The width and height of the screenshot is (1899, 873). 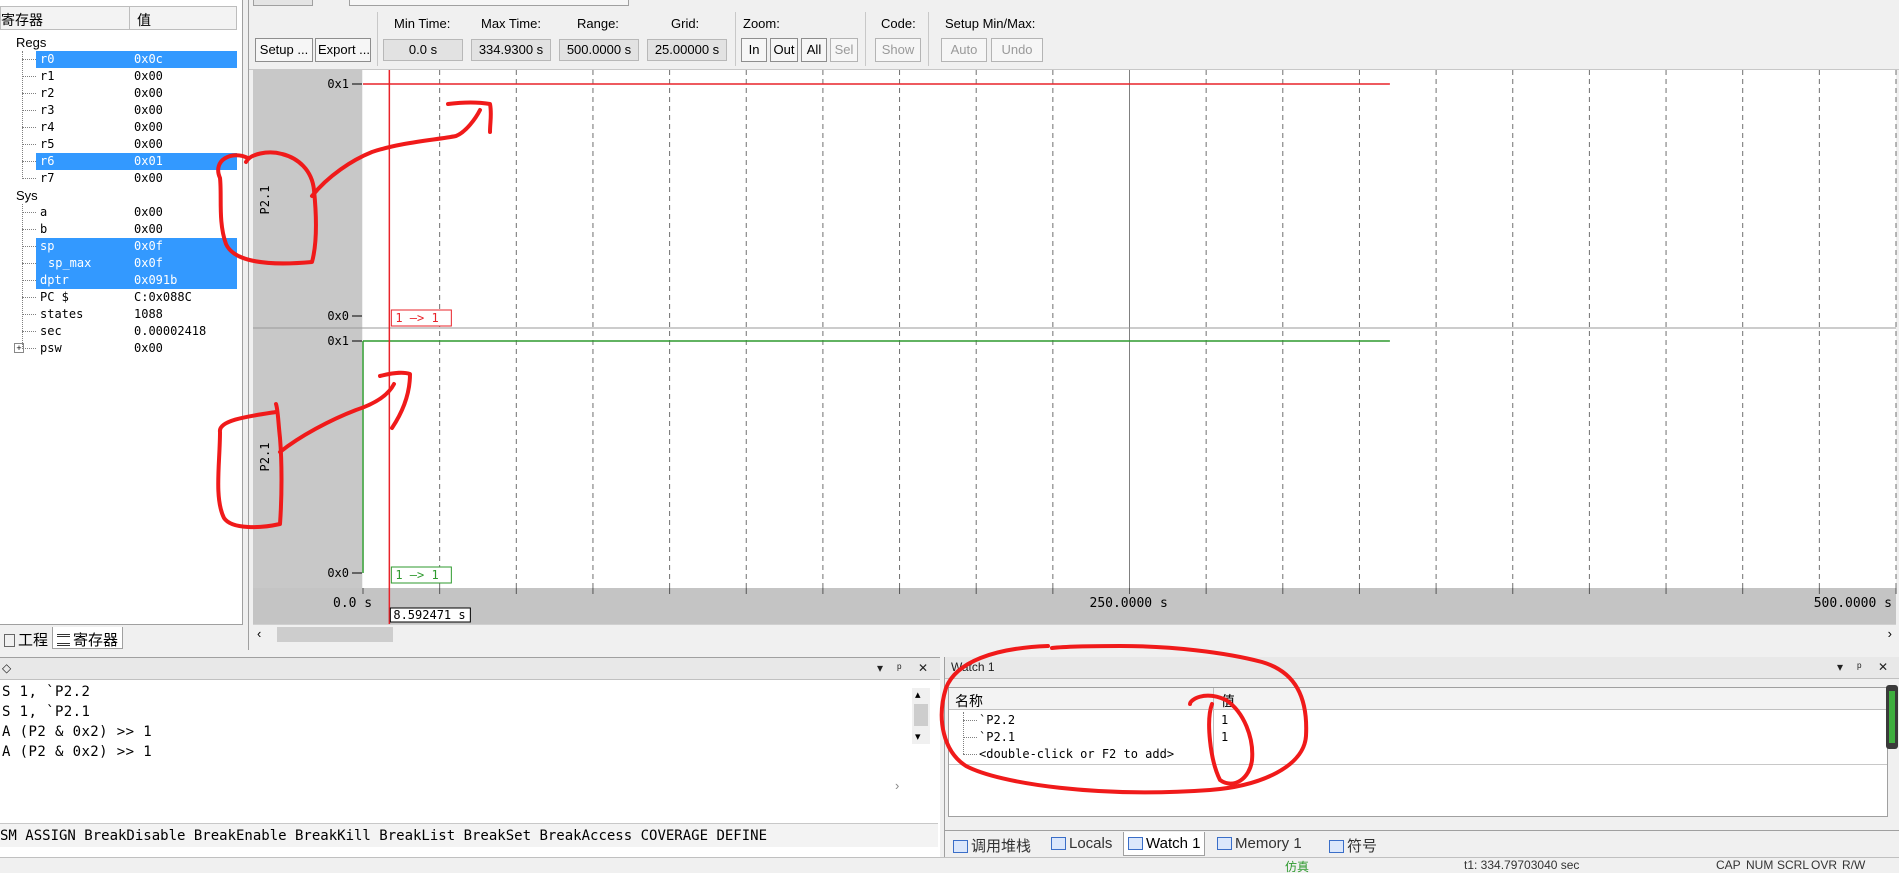 What do you see at coordinates (118, 280) in the screenshot?
I see `register-row: dptr 0x091b` at bounding box center [118, 280].